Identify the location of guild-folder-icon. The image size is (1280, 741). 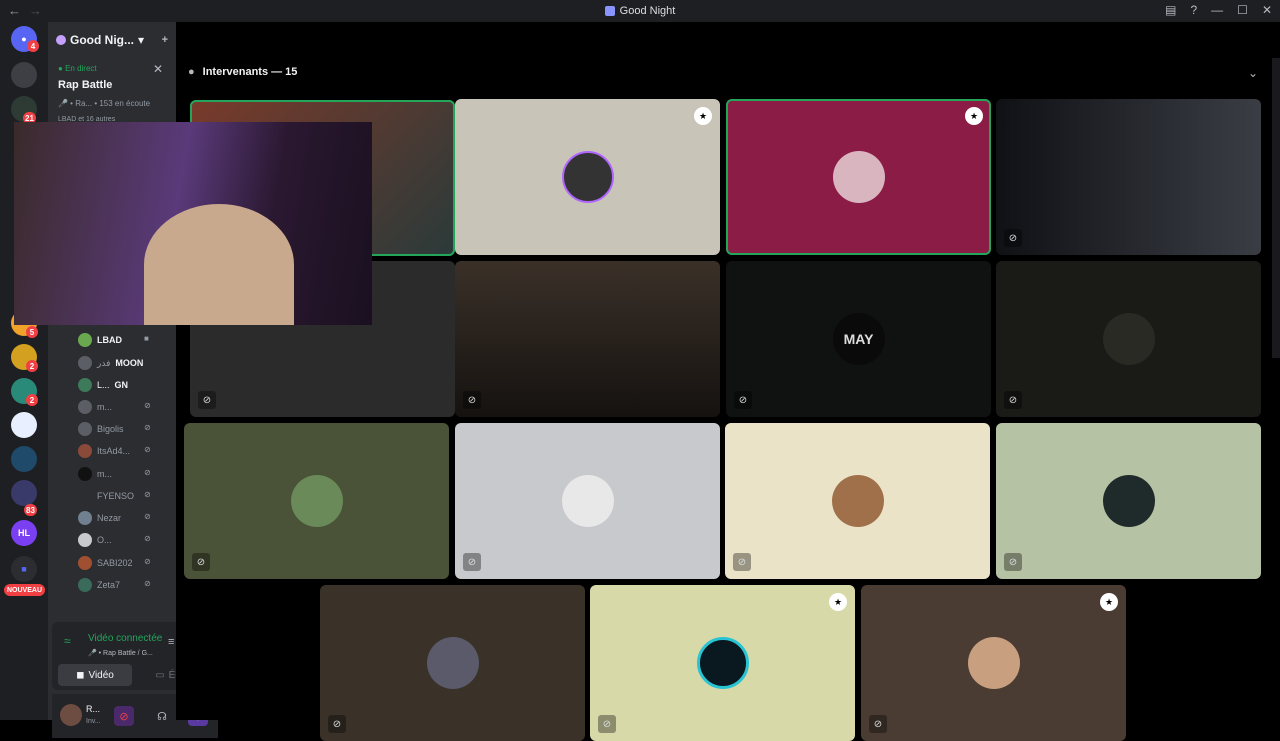
(24, 493).